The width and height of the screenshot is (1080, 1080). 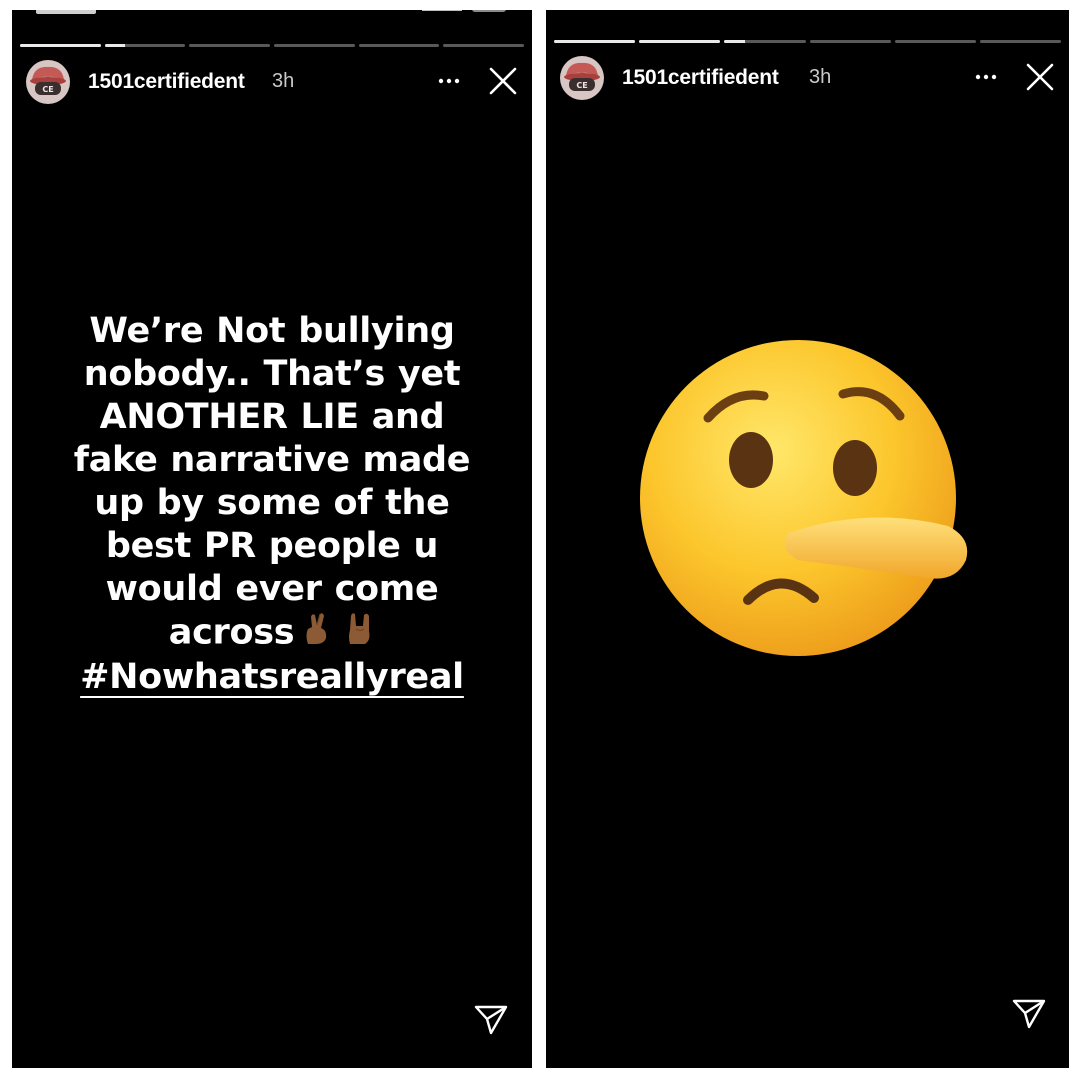 I want to click on caption-line: fake narrative made, so click(x=272, y=460).